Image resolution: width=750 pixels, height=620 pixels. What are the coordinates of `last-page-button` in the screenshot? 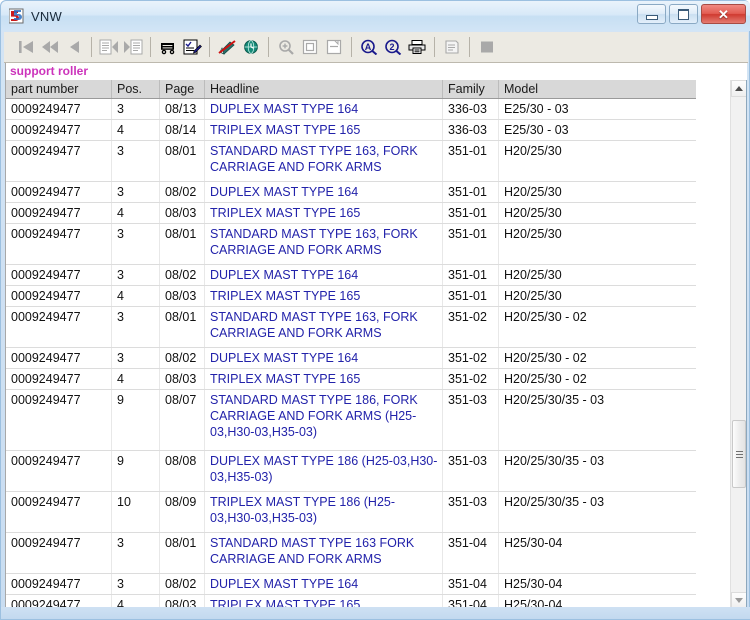 It's located at (133, 47).